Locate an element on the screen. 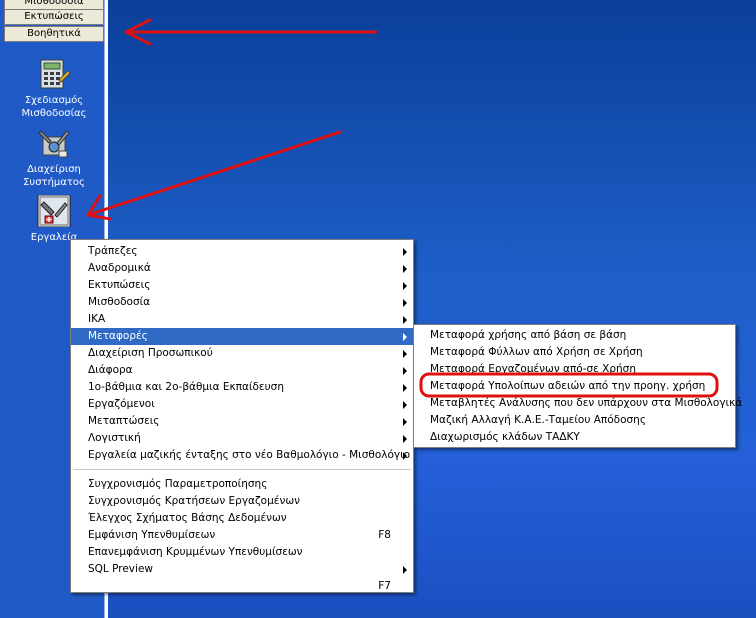  tool-label-line1: Διαχείριση is located at coordinates (54, 169).